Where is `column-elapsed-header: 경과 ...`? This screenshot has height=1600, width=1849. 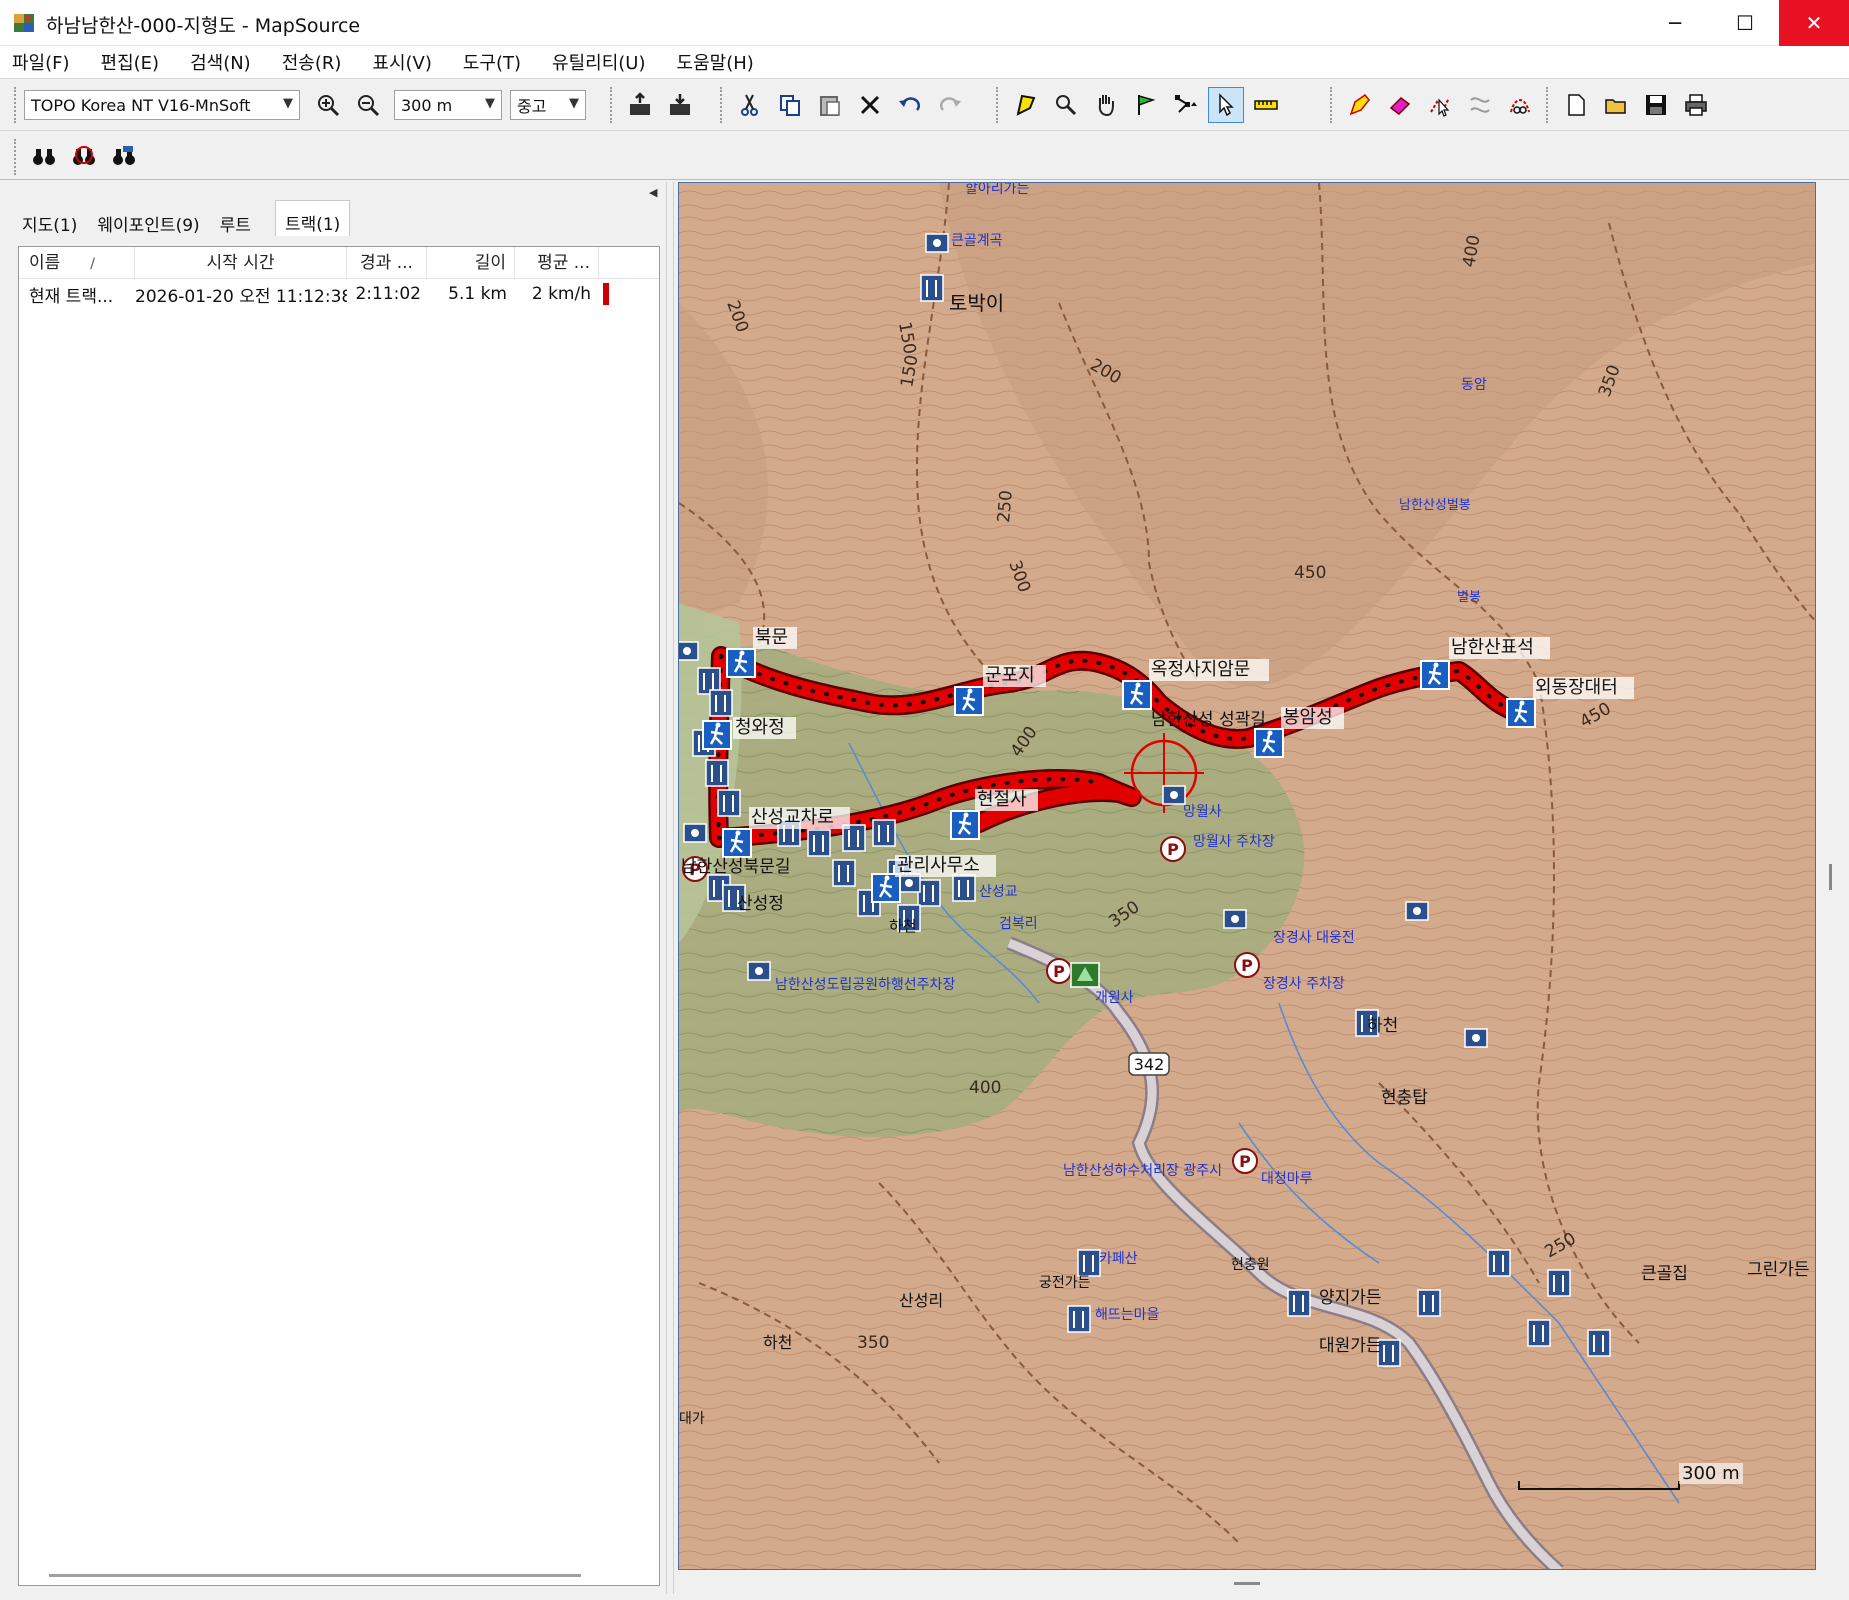
column-elapsed-header: 경과 ... is located at coordinates (387, 263).